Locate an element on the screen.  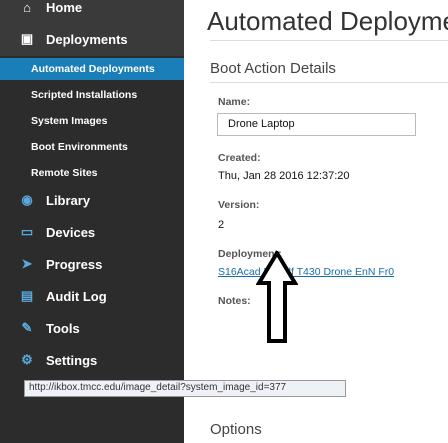
sidebar-subitem-boot-environments: Boot Environments is located at coordinates (92, 147).